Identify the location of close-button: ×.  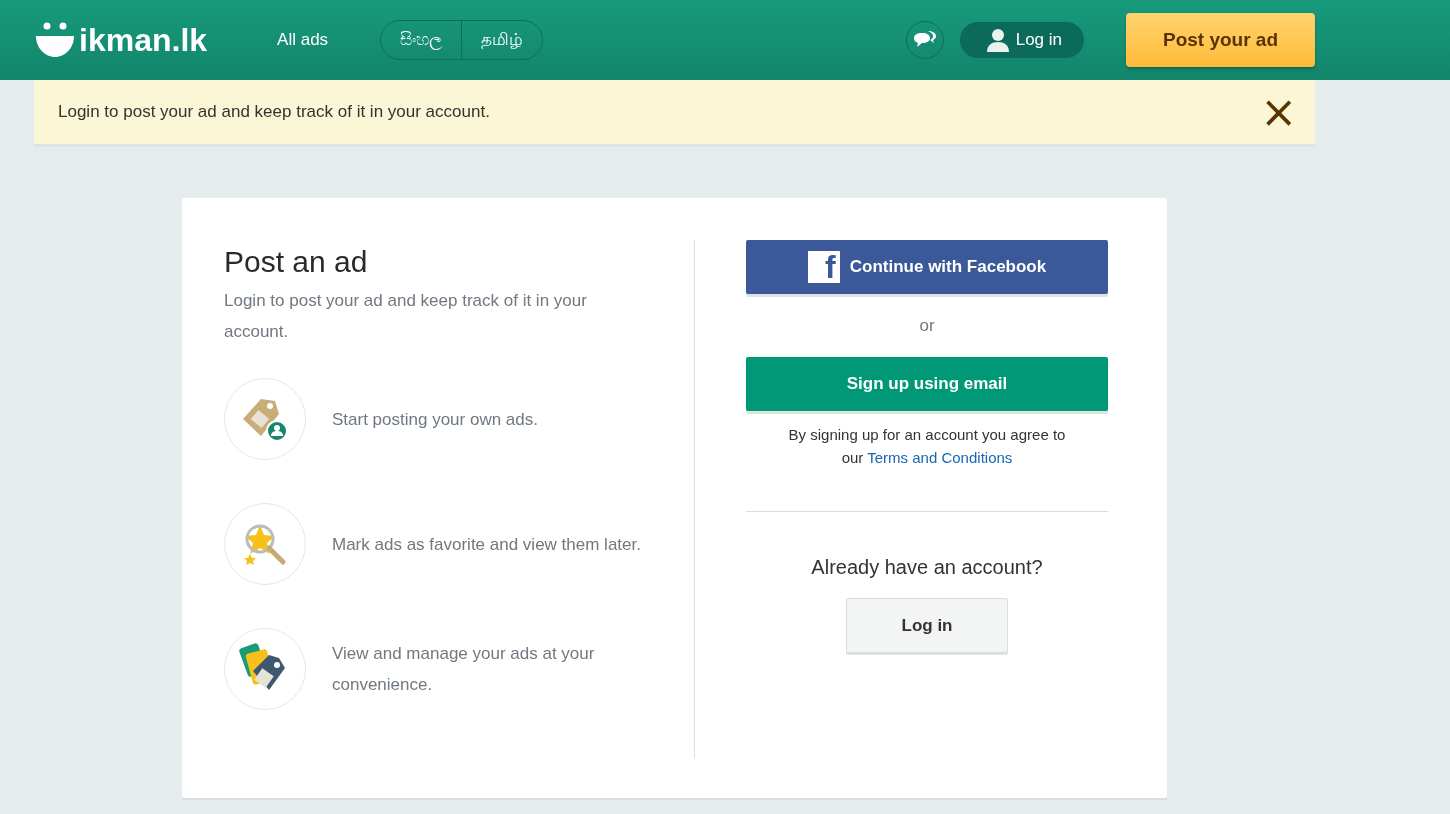
(1278, 112).